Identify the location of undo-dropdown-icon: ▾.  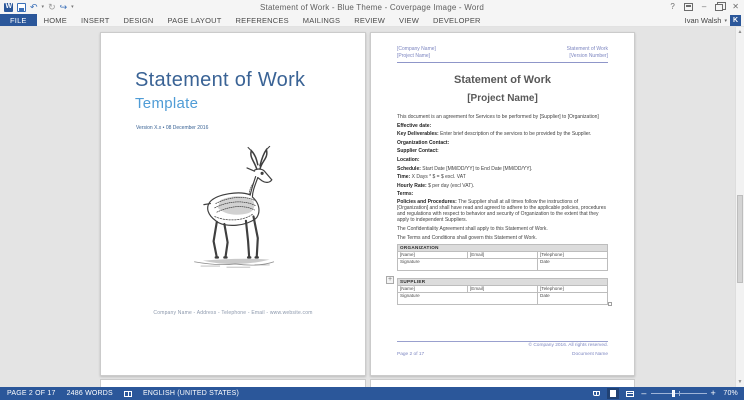
(43, 7).